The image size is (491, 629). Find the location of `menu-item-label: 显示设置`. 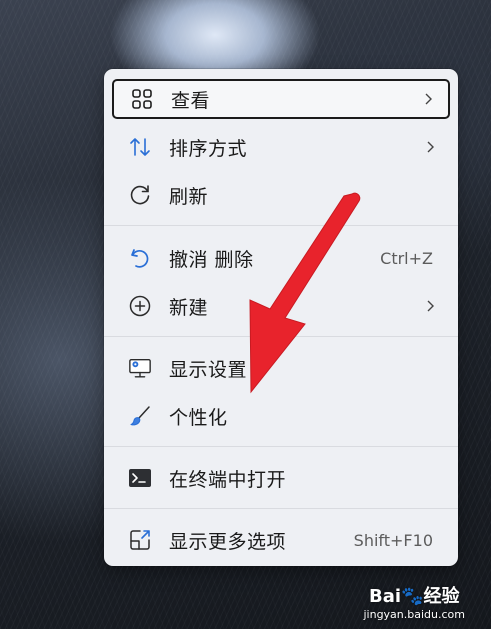

menu-item-label: 显示设置 is located at coordinates (208, 369).